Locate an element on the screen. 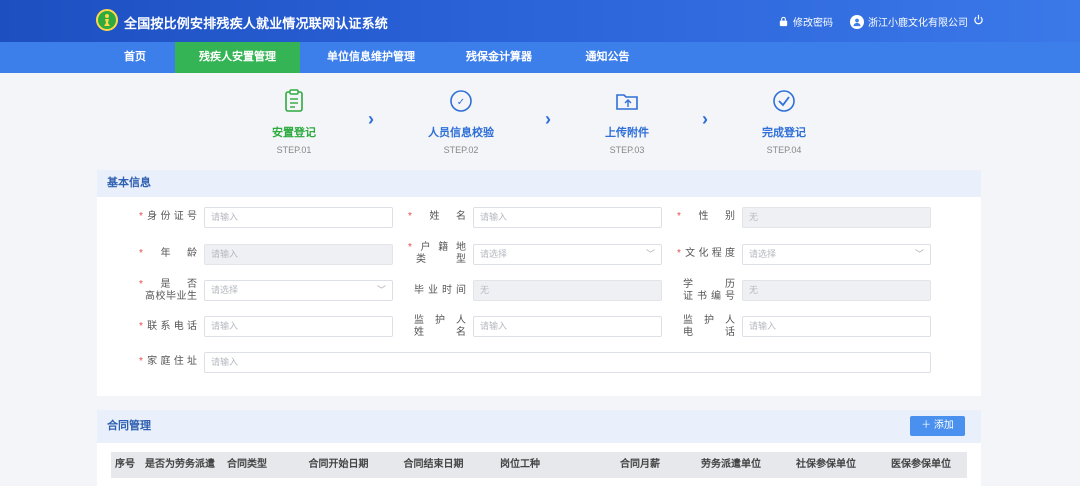  step-1-label: 安置登记 is located at coordinates (294, 133).